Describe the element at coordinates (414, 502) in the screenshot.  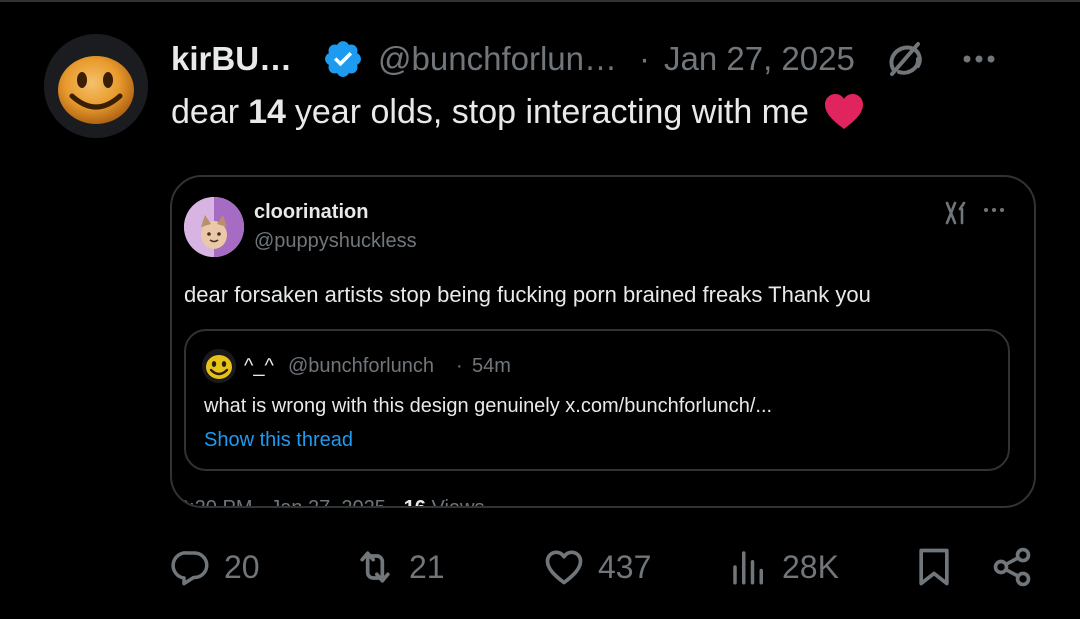
I see `quoted-post-views-count: 16` at that location.